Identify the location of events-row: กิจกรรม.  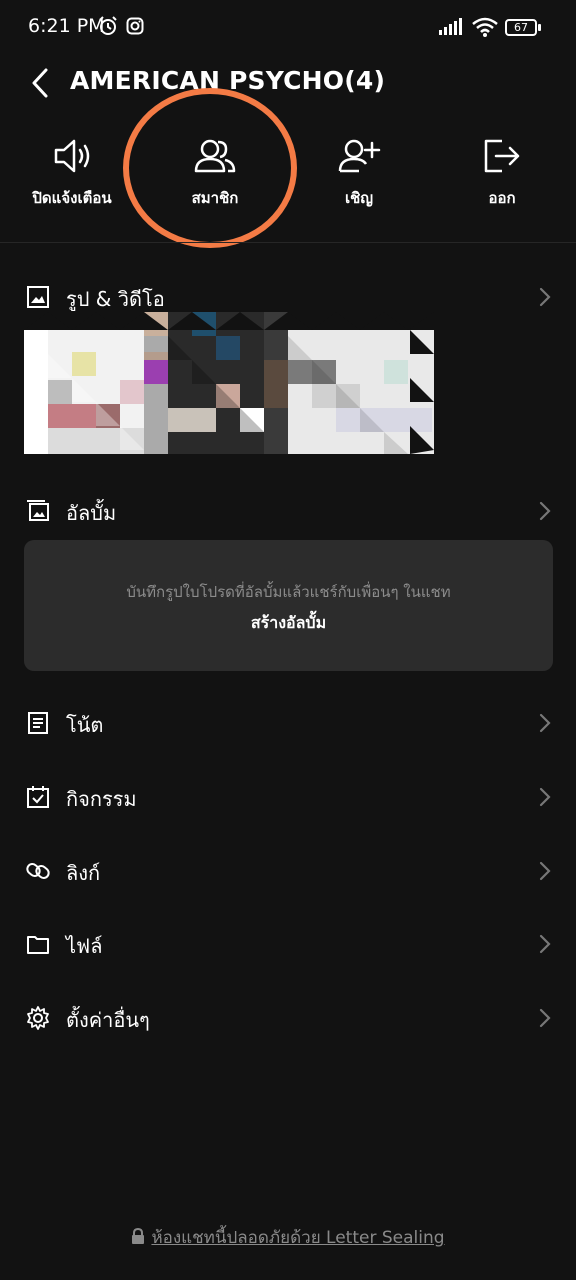
(288, 797).